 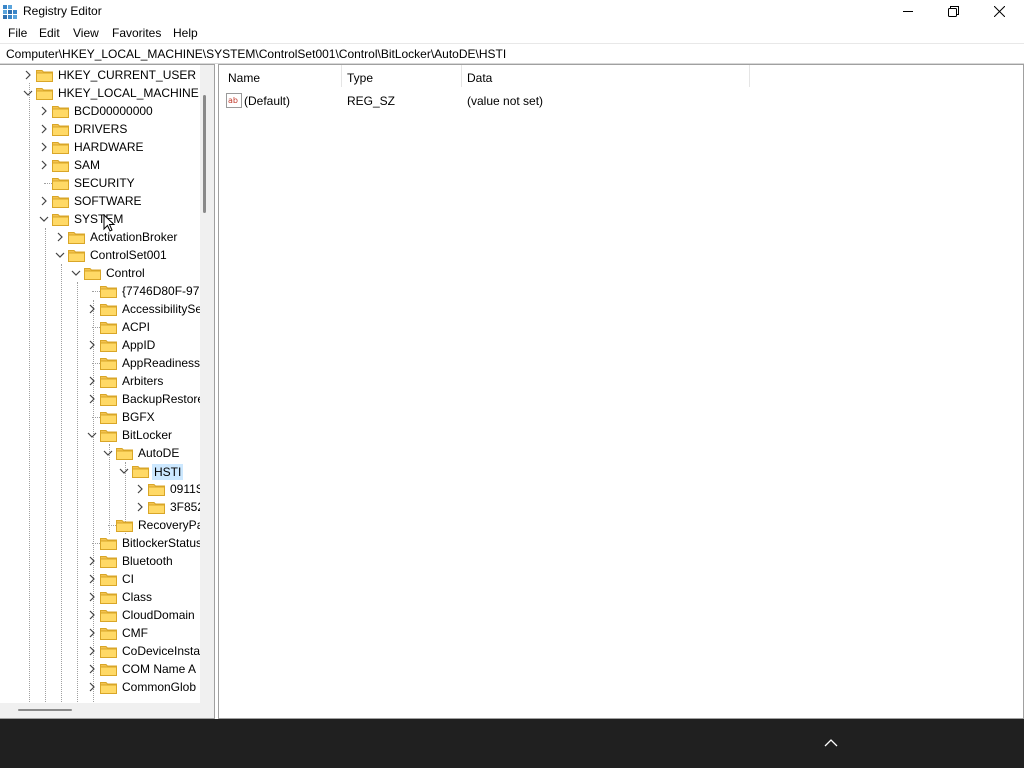 I want to click on tree-node-label: ACPI, so click(x=136, y=327).